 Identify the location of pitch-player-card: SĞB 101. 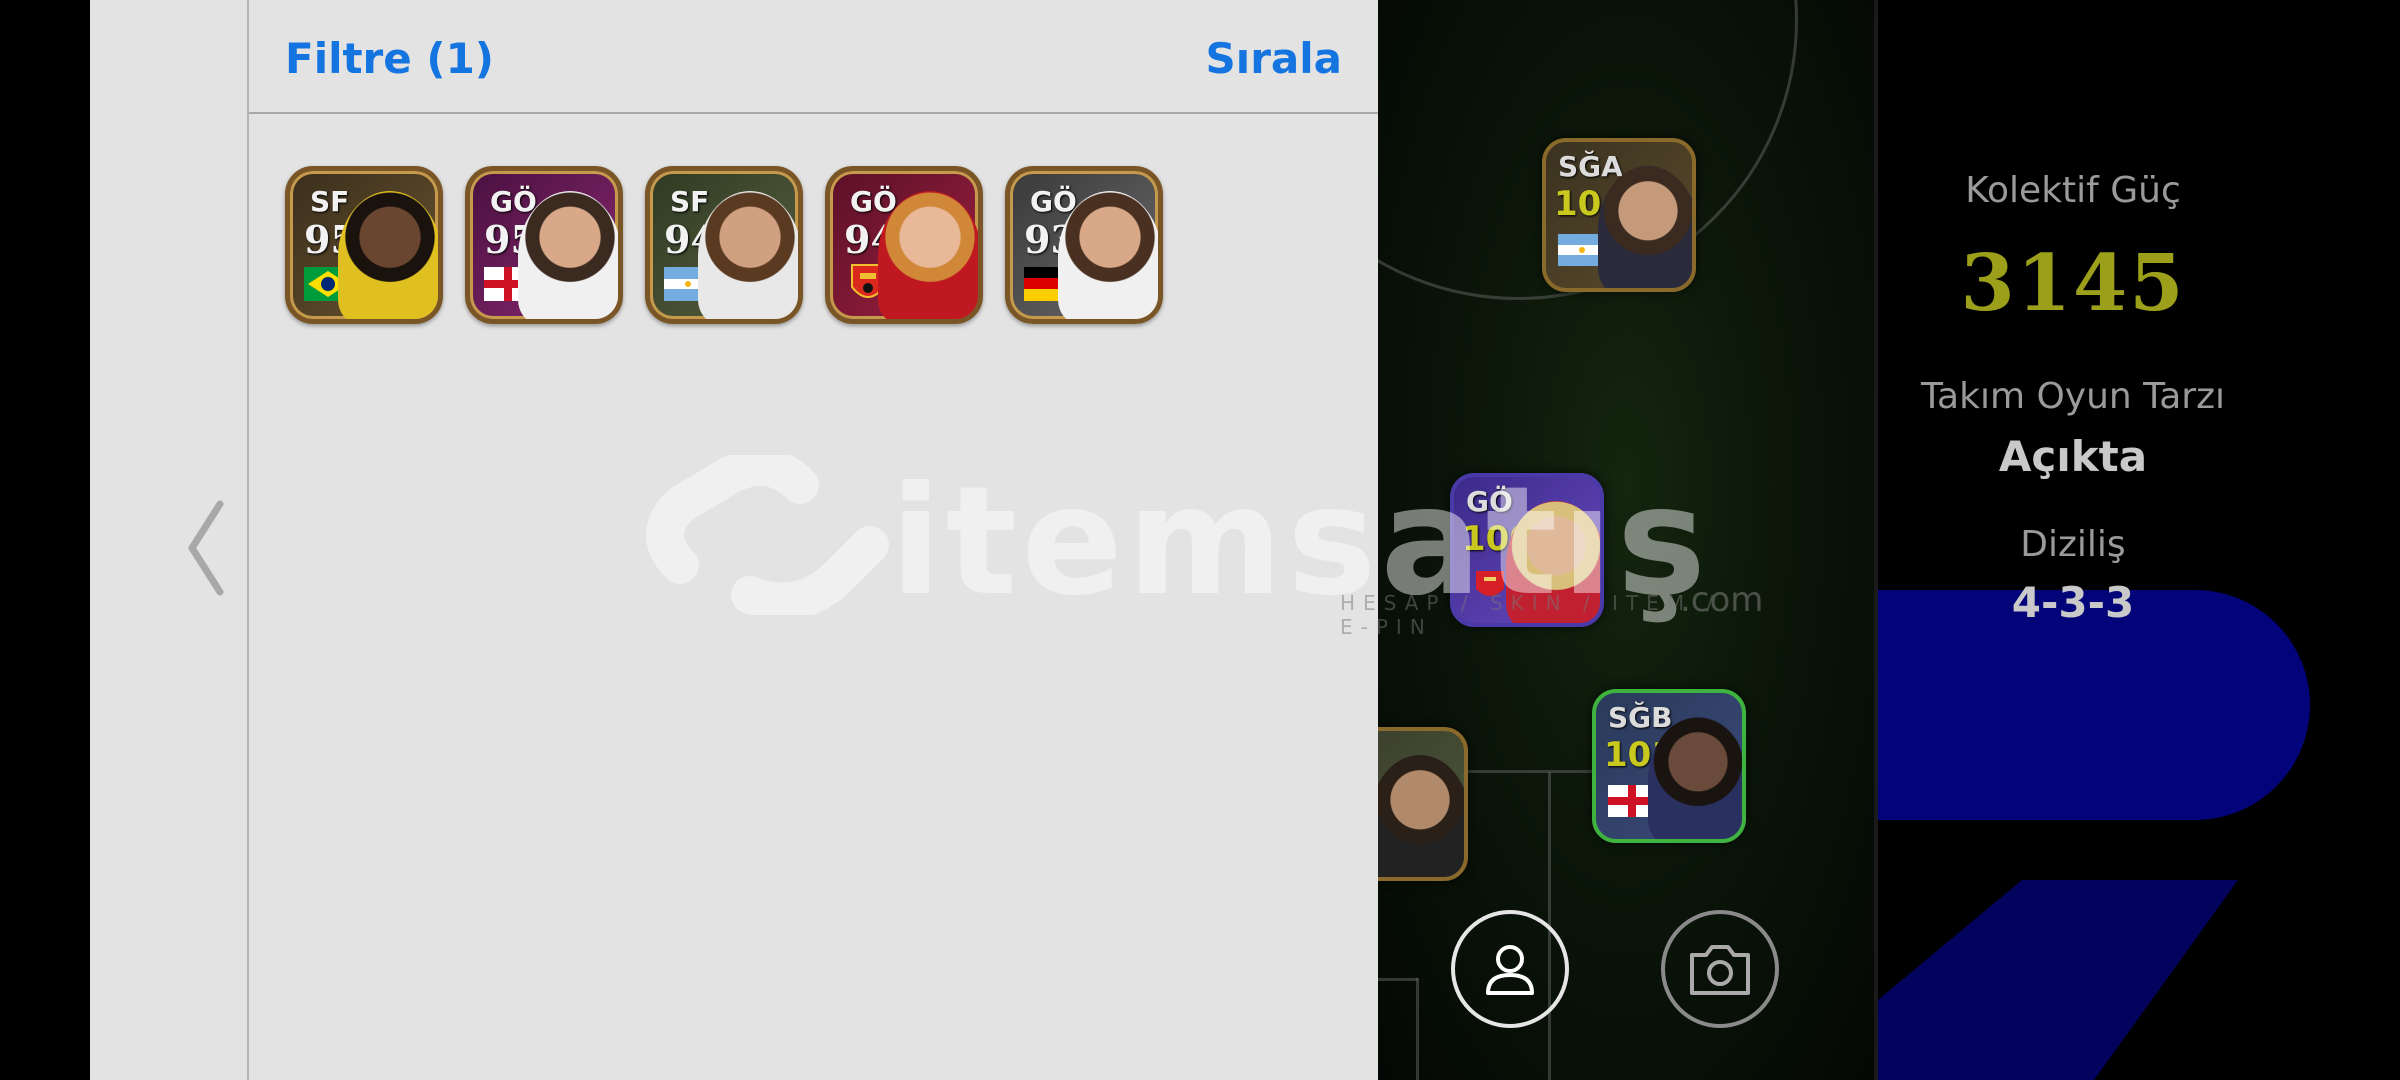
(1669, 766).